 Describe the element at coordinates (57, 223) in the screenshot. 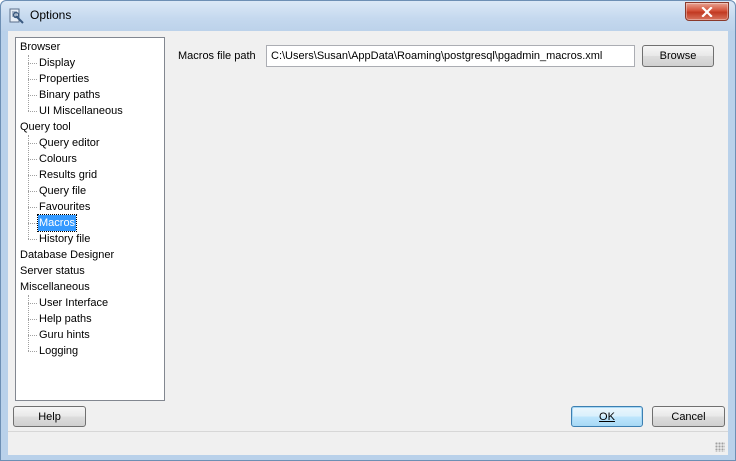

I see `tree-item-macros: Macros` at that location.